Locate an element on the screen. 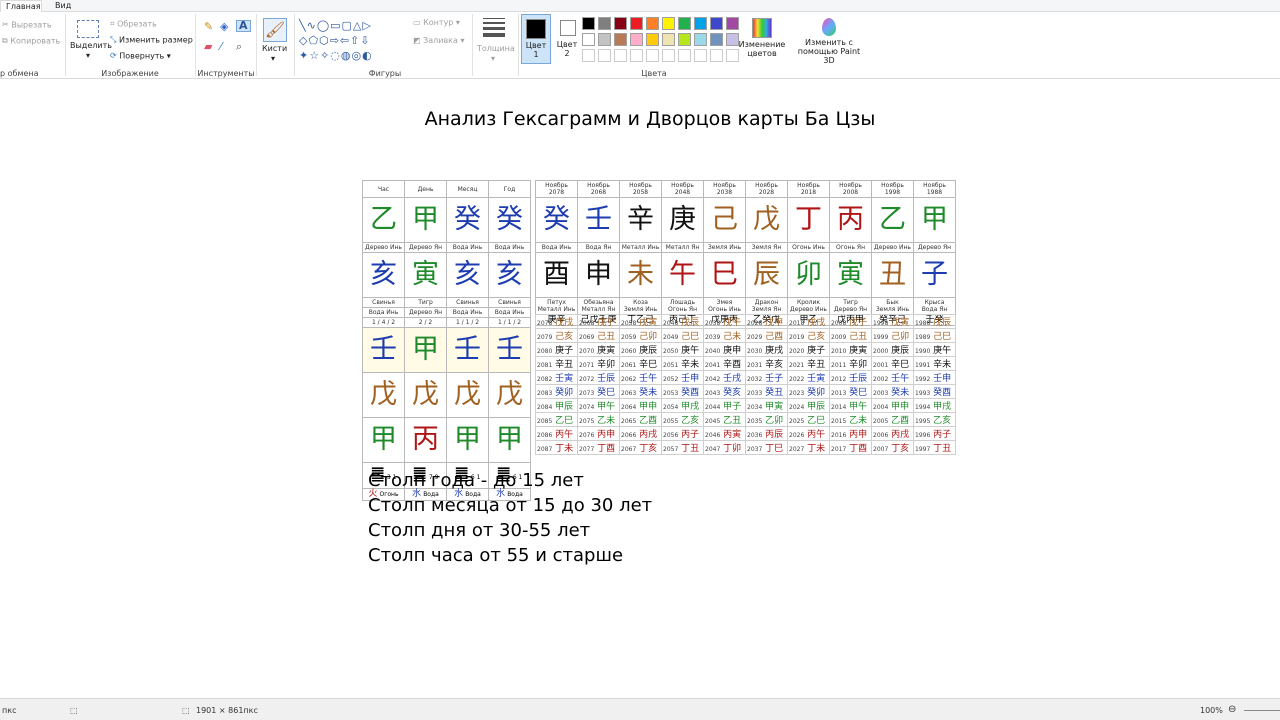  chevron-down-icon: ▾ is located at coordinates (493, 58).